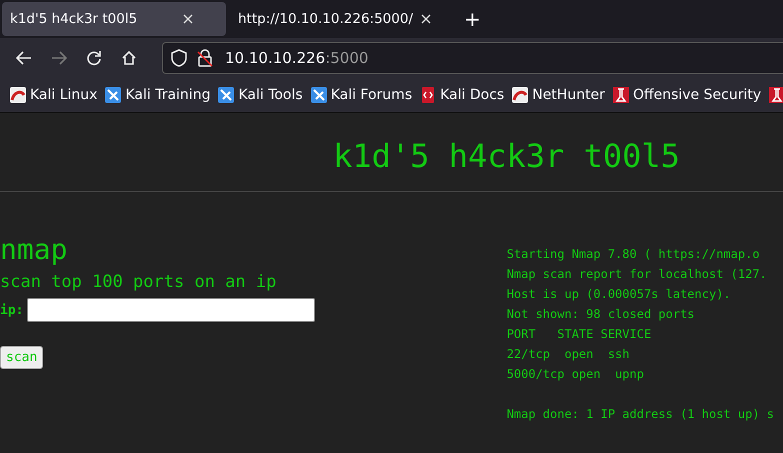 The width and height of the screenshot is (783, 453). I want to click on scan-output: Starting Nmap 7.80 ( https://nmap.o Nmap scan report for localhost (127. Host is up (0.000057s latency). Not shown: 98 closed ports PORT STATE SERVICE 22/tcp open ssh 5000/tcp open upnp Nmap done: 1 IP address (1 host up) s, so click(640, 334).